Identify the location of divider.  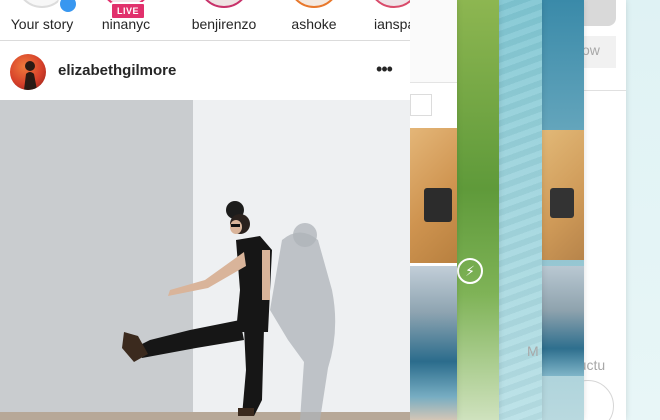
(604, 90).